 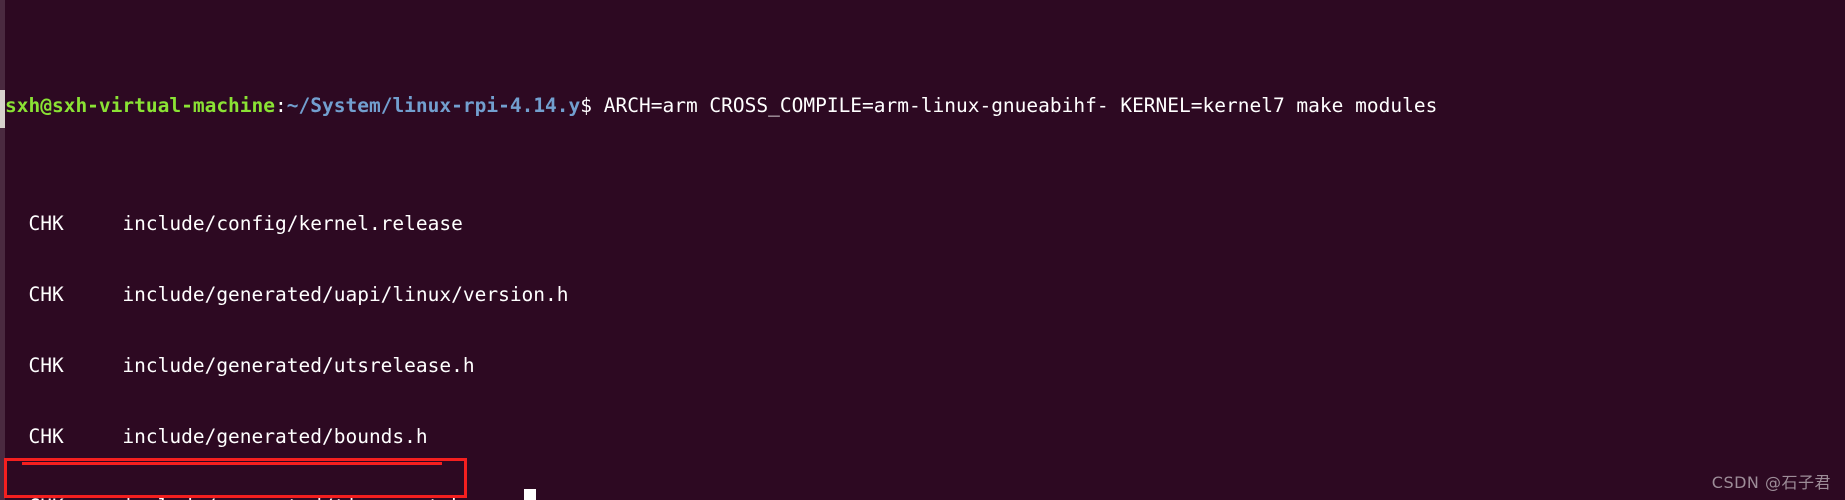 What do you see at coordinates (240, 365) in the screenshot?
I see `output-line: CHK include/generated/utsrelease.h` at bounding box center [240, 365].